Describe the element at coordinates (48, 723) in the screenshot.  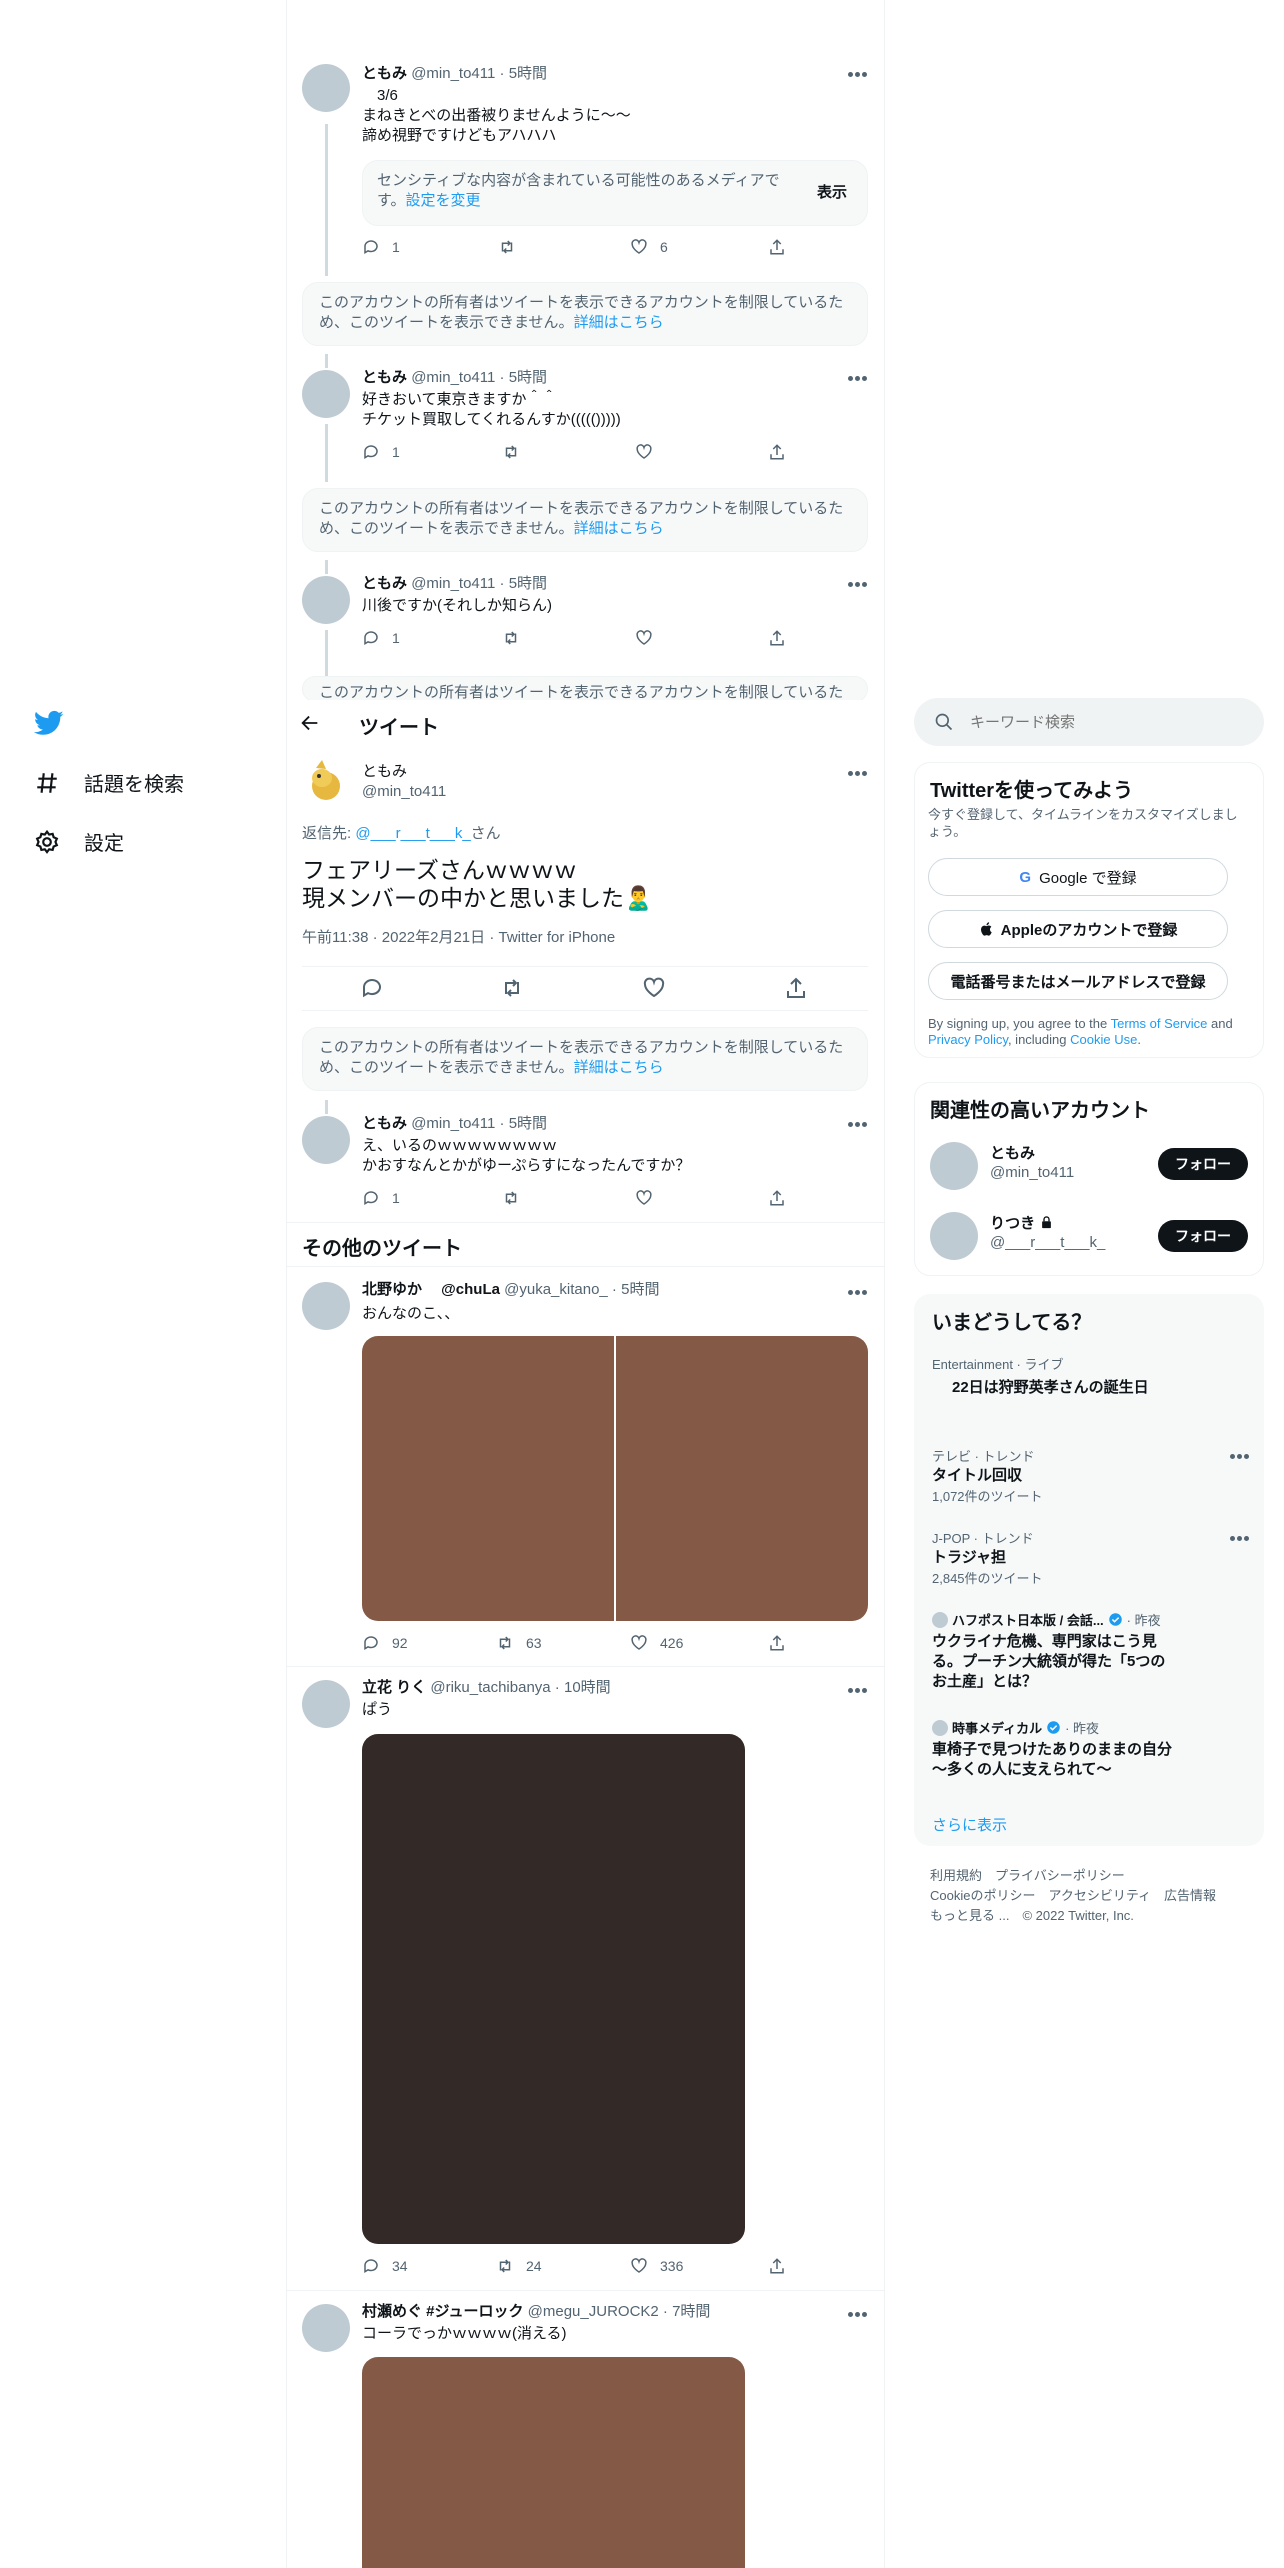
I see `twitter-logo-icon` at that location.